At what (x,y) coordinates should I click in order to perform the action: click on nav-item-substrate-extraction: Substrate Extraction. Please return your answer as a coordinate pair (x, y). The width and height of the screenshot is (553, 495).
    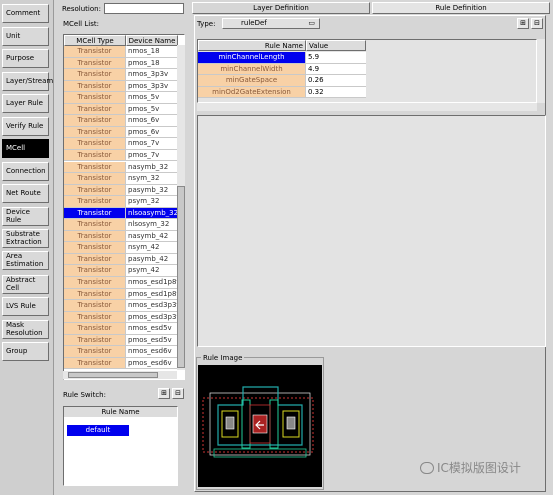
    Looking at the image, I should click on (25, 238).